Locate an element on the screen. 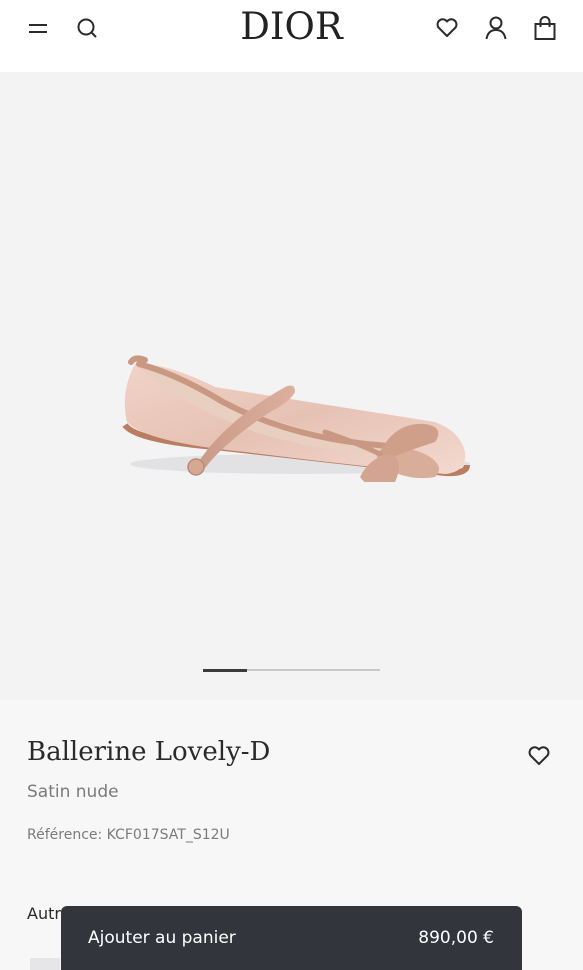 The height and width of the screenshot is (970, 583). product-reference: Référence: KCF017SAT_S12U is located at coordinates (128, 835).